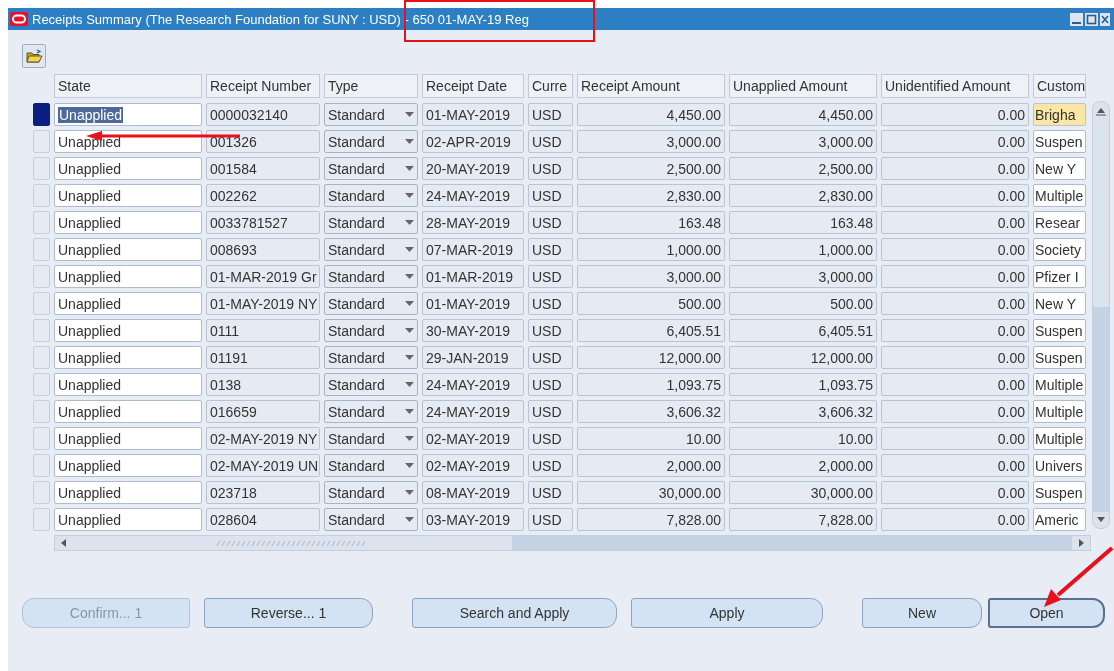 Image resolution: width=1114 pixels, height=671 pixels. What do you see at coordinates (473, 86) in the screenshot?
I see `column-header: Receipt Date` at bounding box center [473, 86].